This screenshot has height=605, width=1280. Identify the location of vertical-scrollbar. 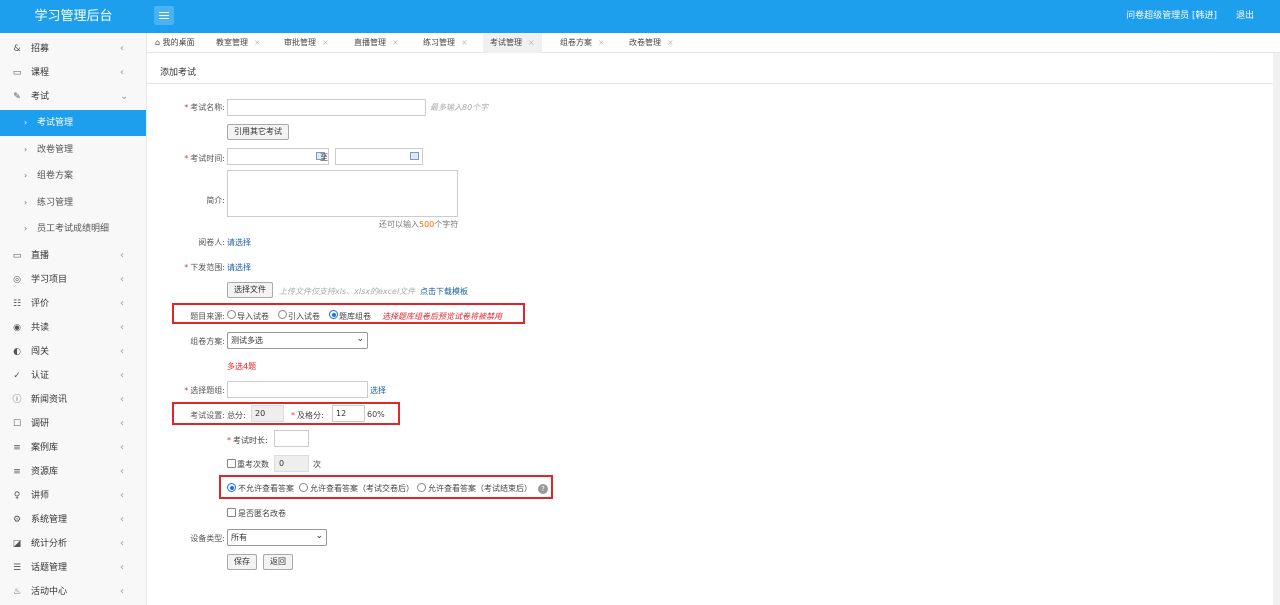
(1276, 329).